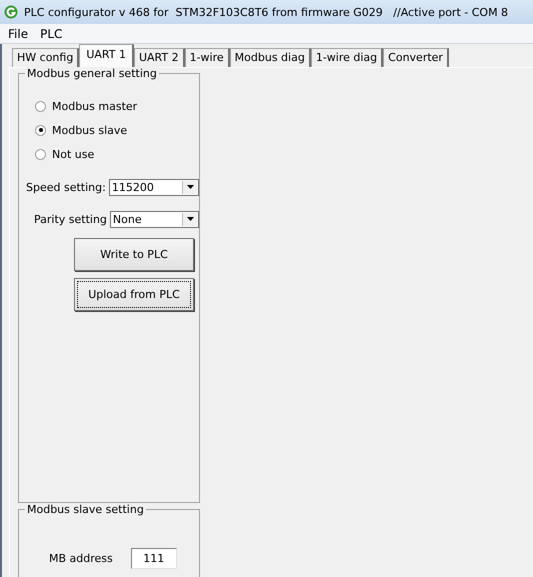 The image size is (533, 577). Describe the element at coordinates (154, 219) in the screenshot. I see `dropdown: None` at that location.